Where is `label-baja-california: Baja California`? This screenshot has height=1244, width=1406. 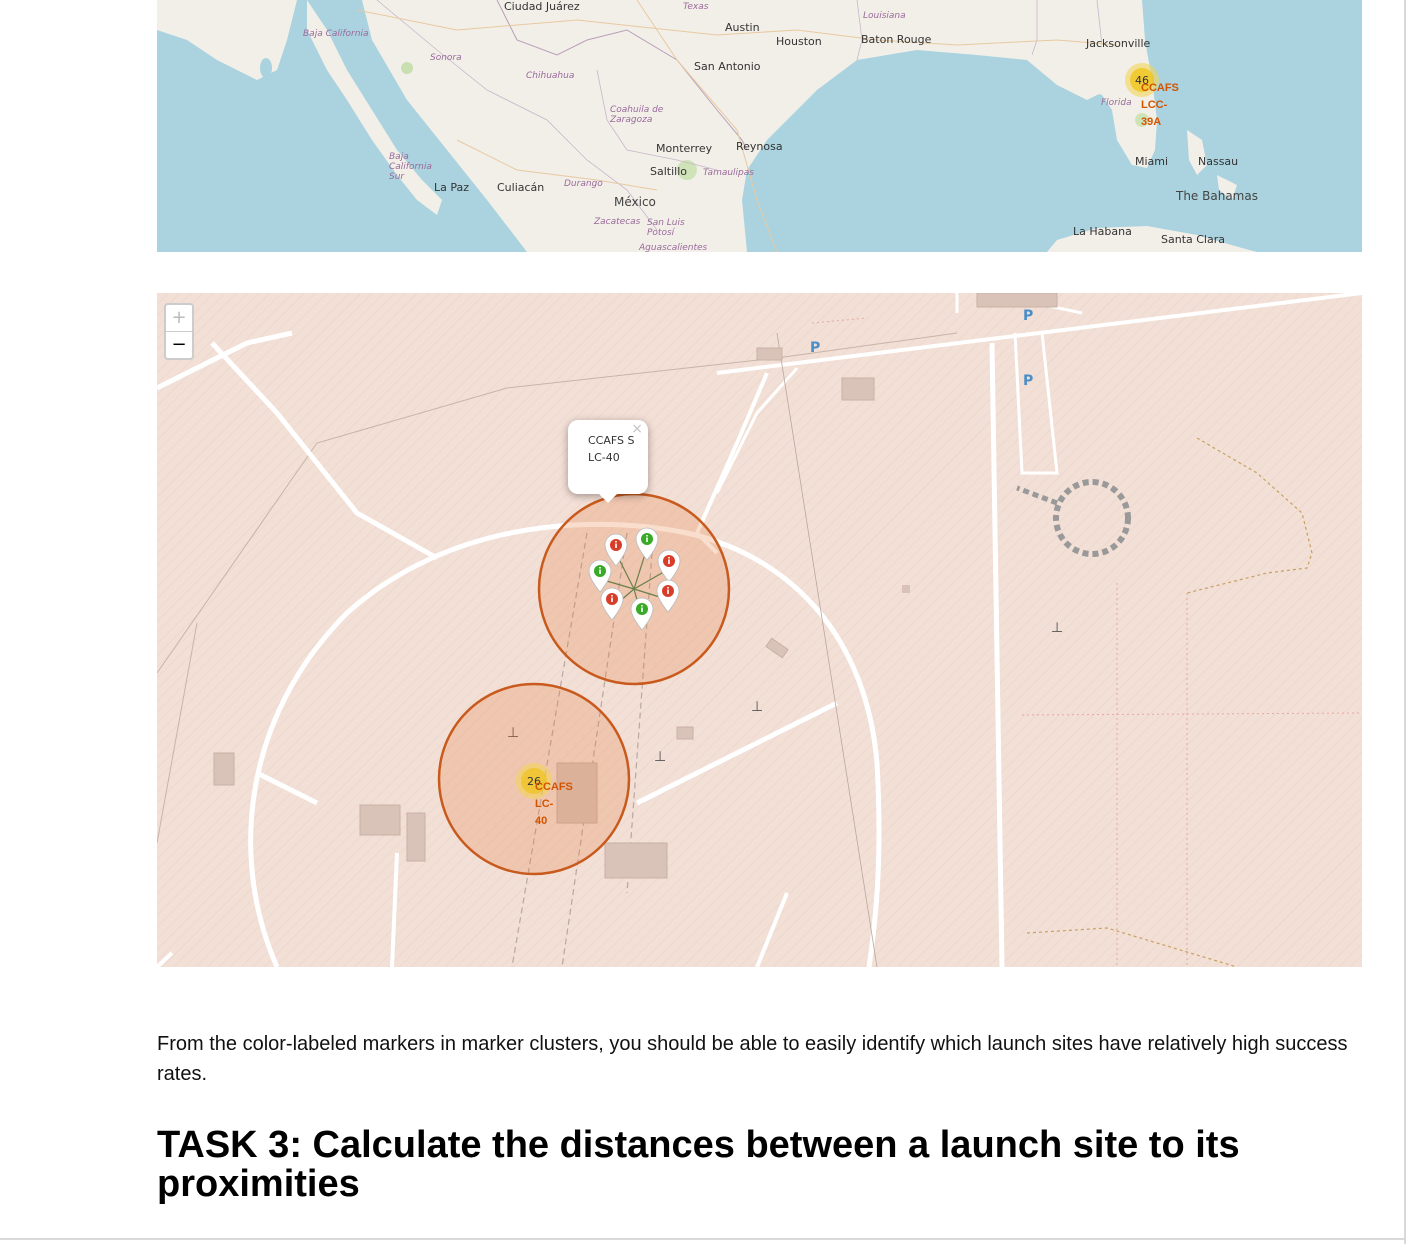
label-baja-california: Baja California is located at coordinates (336, 34).